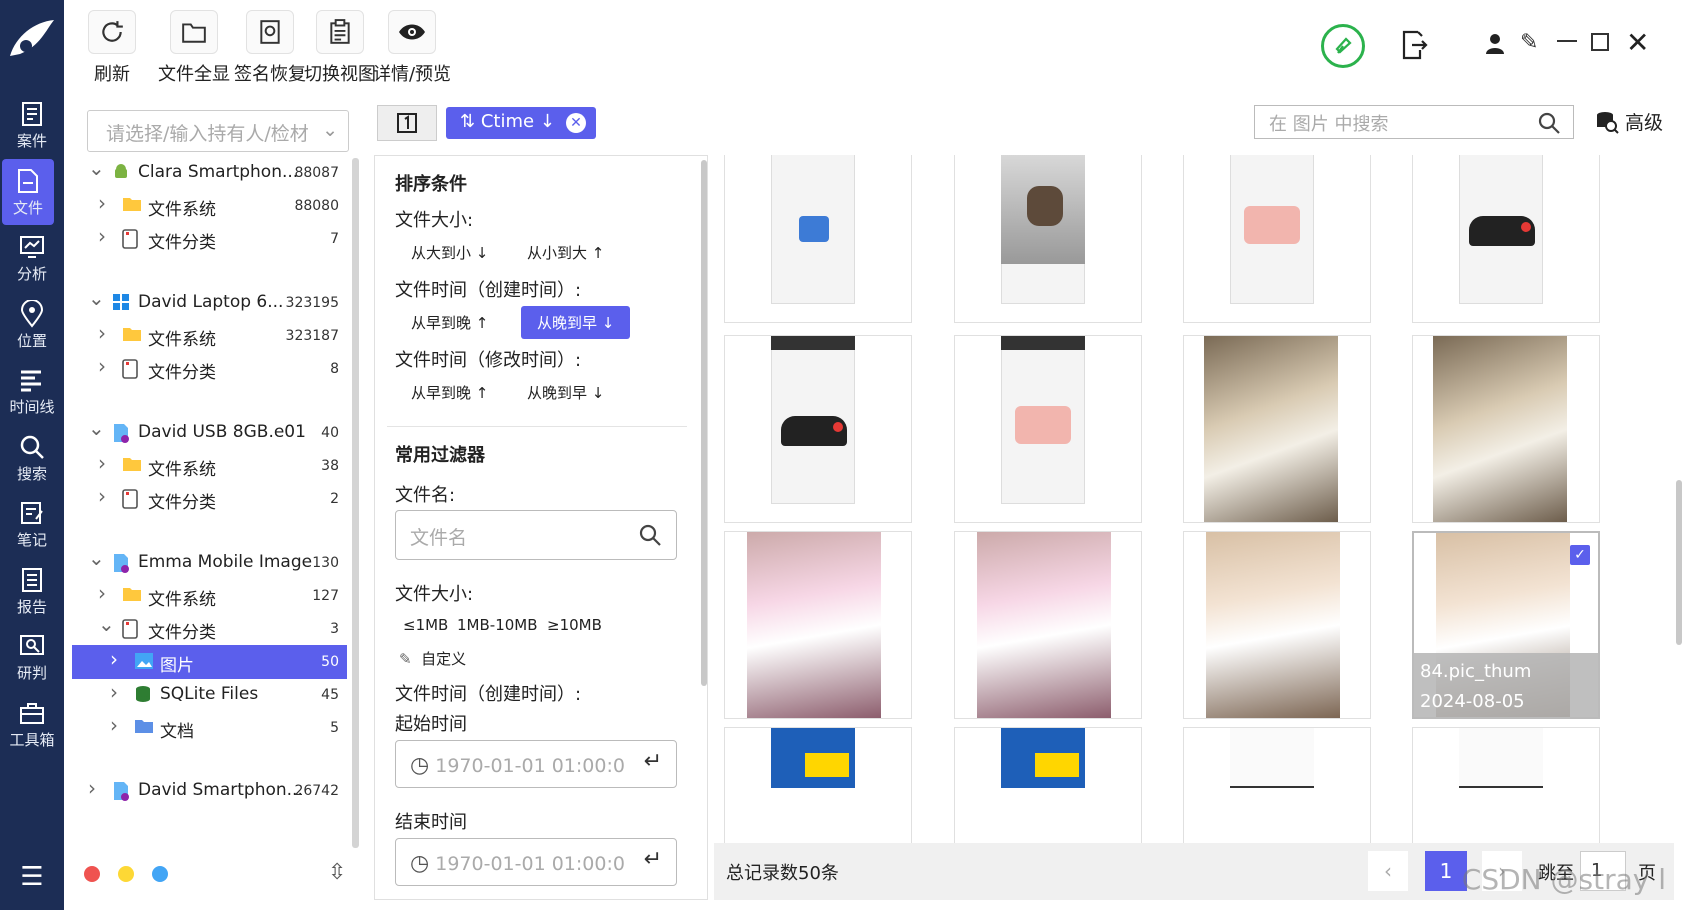 The height and width of the screenshot is (910, 1686). I want to click on image-thumbnail: ✓ 84.pic_thum 2024-08-05 21:34:42, so click(1506, 625).